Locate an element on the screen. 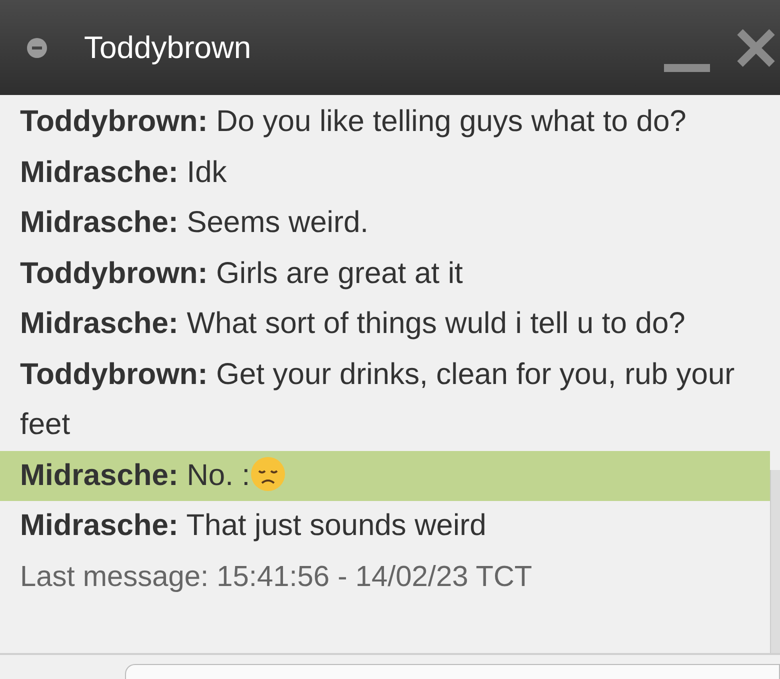 The height and width of the screenshot is (679, 780). chat-message: Toddybrown: Girls are great at it is located at coordinates (241, 274).